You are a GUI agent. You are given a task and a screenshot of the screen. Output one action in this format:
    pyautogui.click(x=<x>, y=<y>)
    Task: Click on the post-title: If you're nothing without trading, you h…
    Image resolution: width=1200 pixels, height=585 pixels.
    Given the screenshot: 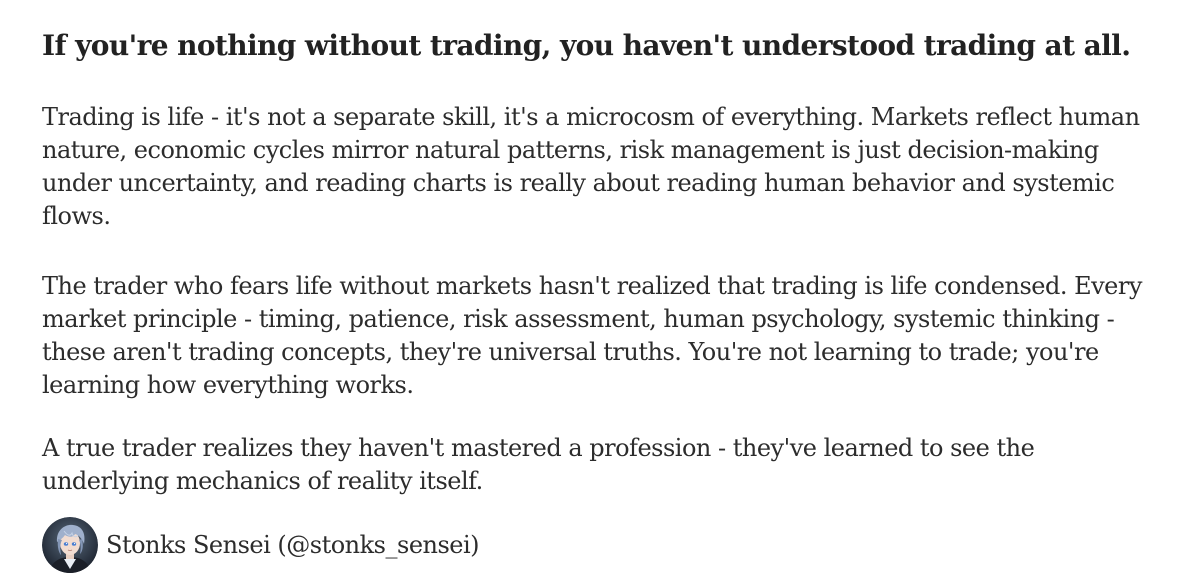 What is the action you would take?
    pyautogui.click(x=586, y=45)
    